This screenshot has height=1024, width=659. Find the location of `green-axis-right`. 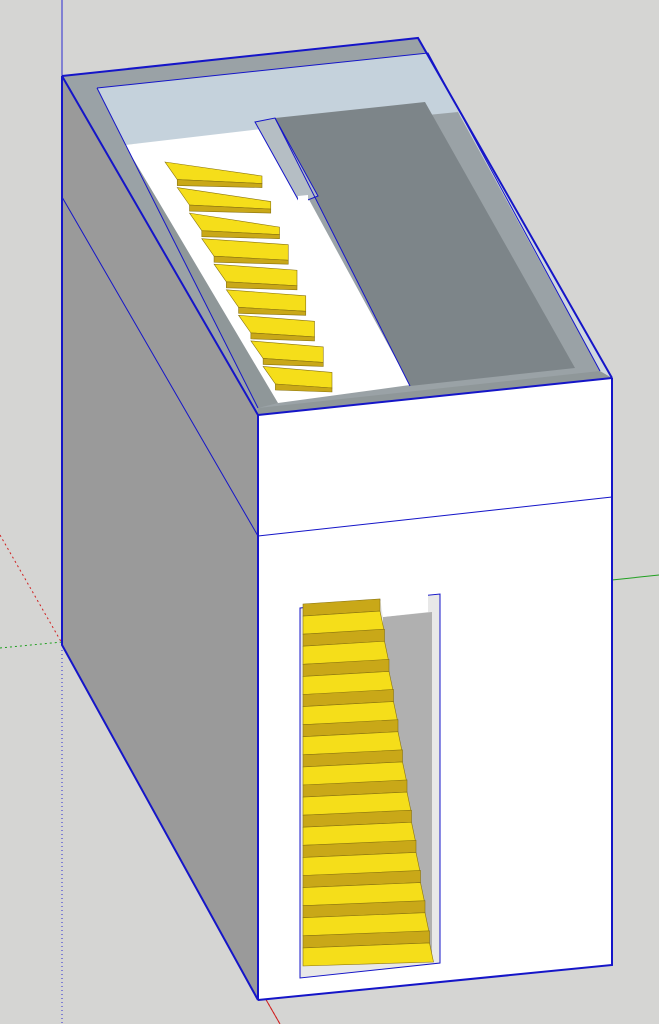

green-axis-right is located at coordinates (635, 577).